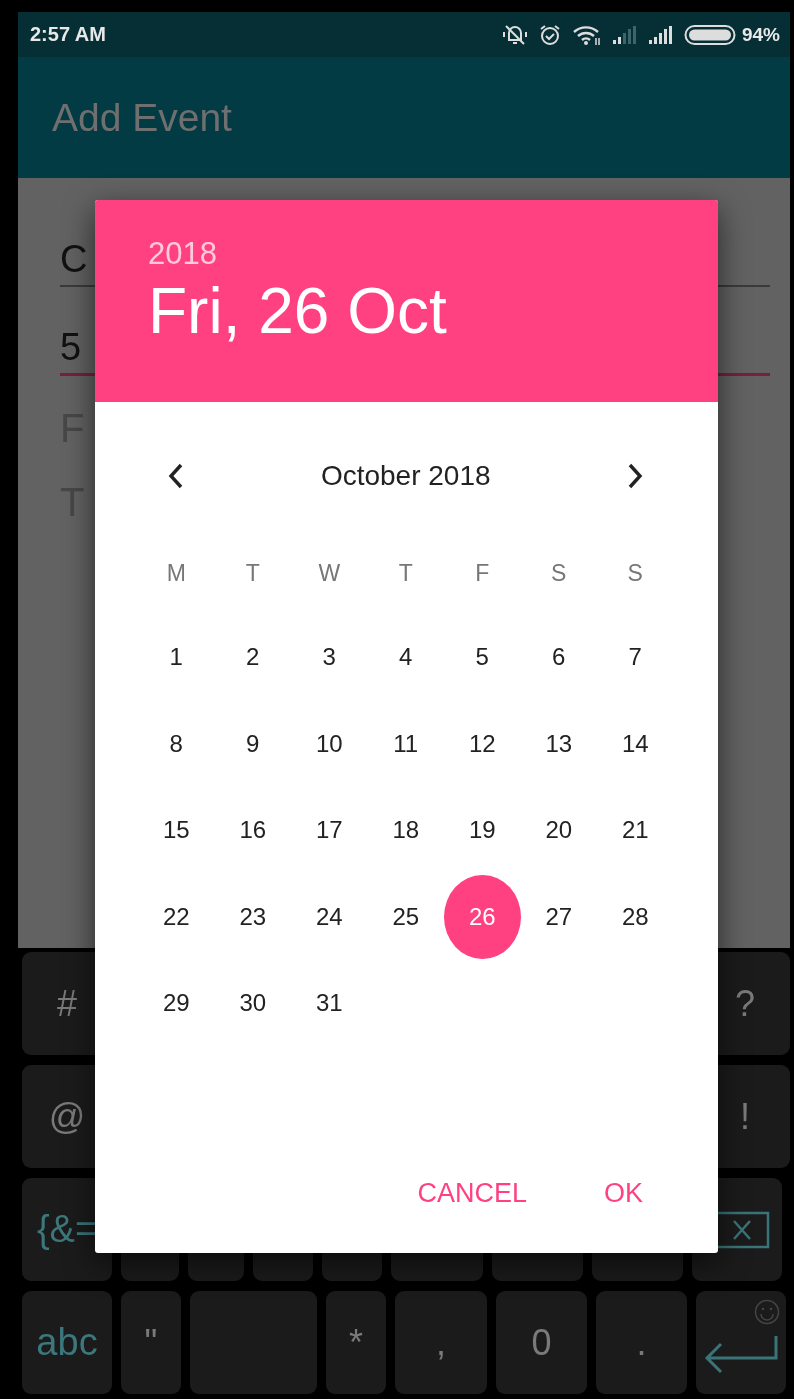 The width and height of the screenshot is (794, 1399). What do you see at coordinates (441, 1342) in the screenshot?
I see `key: ,` at bounding box center [441, 1342].